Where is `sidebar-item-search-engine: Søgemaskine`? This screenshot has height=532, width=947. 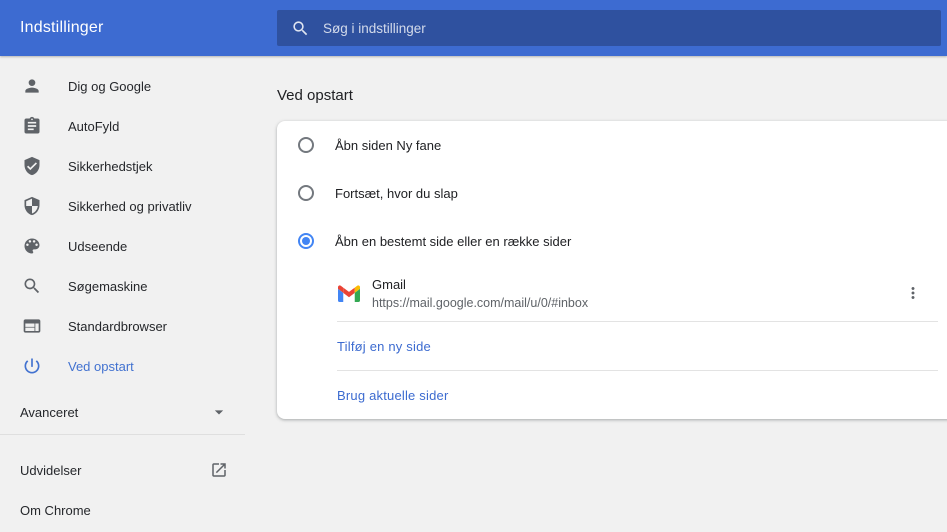
sidebar-item-search-engine: Søgemaskine is located at coordinates (125, 286).